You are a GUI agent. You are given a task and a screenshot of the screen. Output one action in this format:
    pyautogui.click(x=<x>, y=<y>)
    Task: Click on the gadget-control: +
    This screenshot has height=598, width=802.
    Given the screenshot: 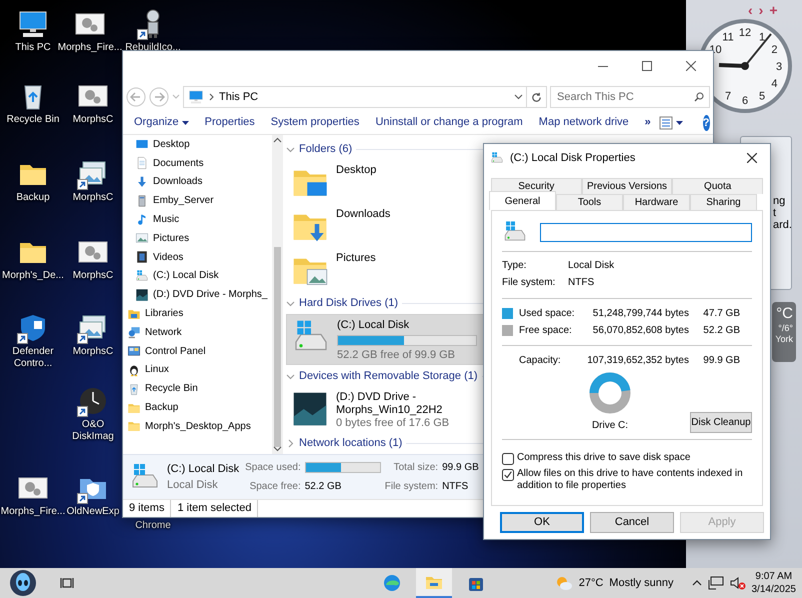 What is the action you would take?
    pyautogui.click(x=773, y=10)
    